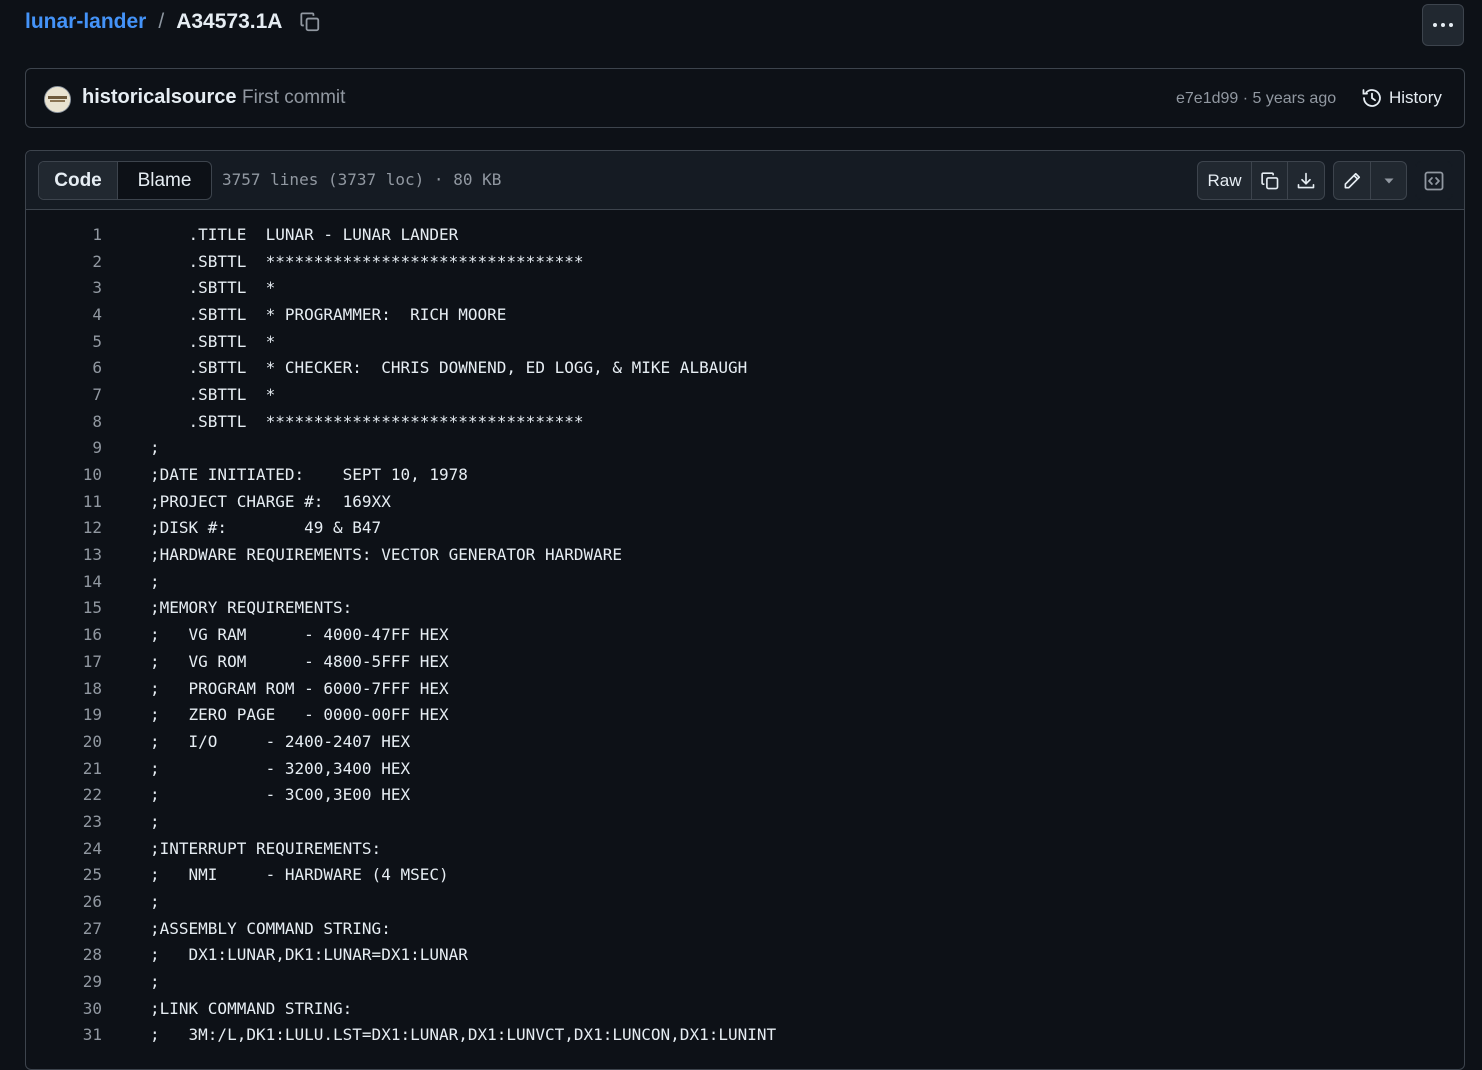  What do you see at coordinates (57, 99) in the screenshot?
I see `avatar` at bounding box center [57, 99].